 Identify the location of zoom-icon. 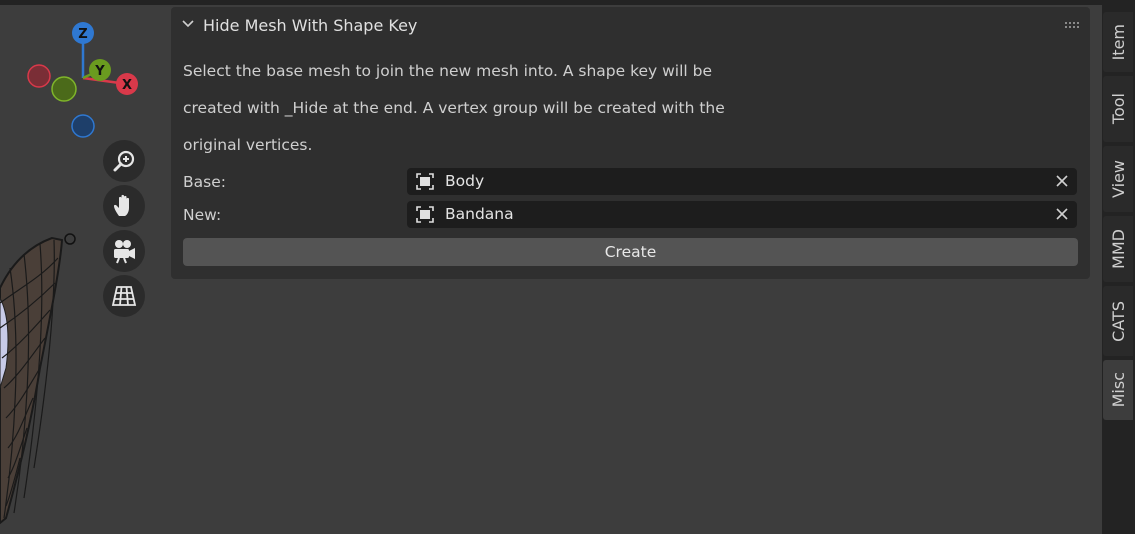
(124, 161).